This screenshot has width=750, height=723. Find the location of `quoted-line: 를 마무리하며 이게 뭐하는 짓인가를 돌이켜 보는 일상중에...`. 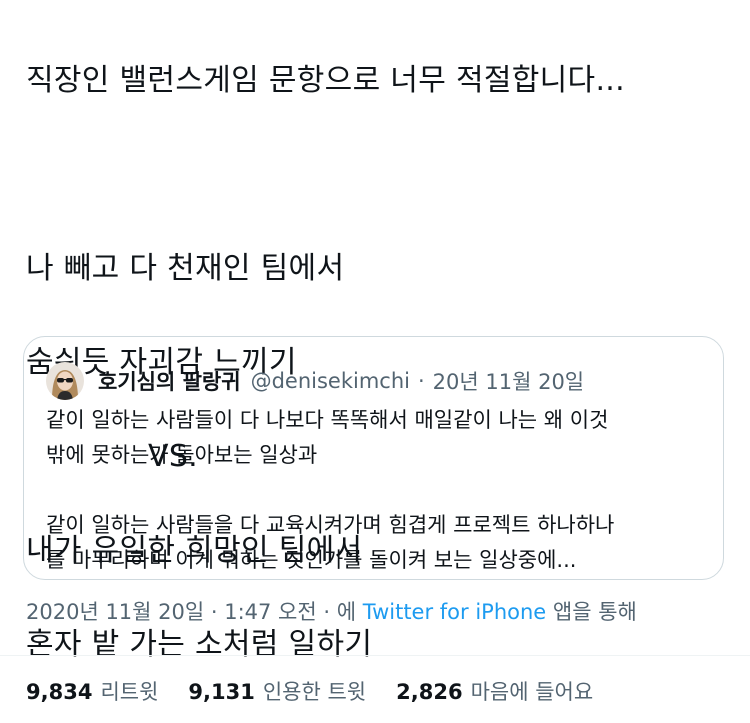

quoted-line: 를 마무리하며 이게 뭐하는 짓인가를 돌이켜 보는 일상중에... is located at coordinates (311, 560).